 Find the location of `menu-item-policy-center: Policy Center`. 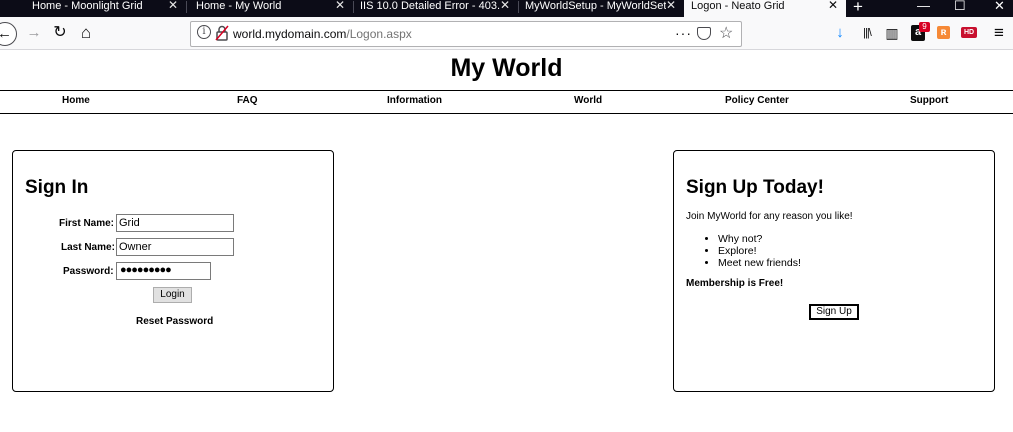

menu-item-policy-center: Policy Center is located at coordinates (757, 100).